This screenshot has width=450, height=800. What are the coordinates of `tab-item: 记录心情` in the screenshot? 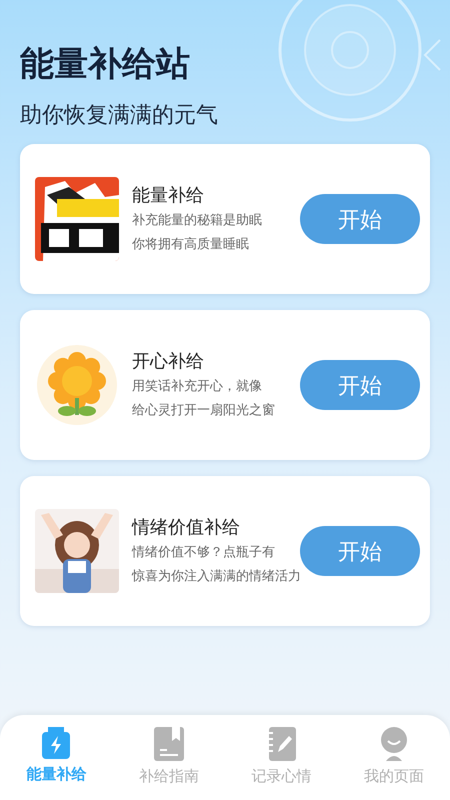 It's located at (281, 763).